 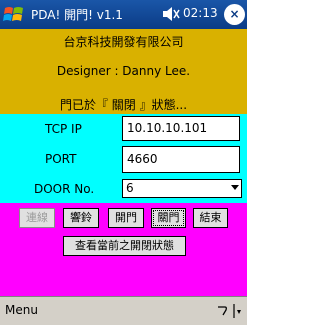 I want to click on close-door-button: 關門, so click(x=168, y=218).